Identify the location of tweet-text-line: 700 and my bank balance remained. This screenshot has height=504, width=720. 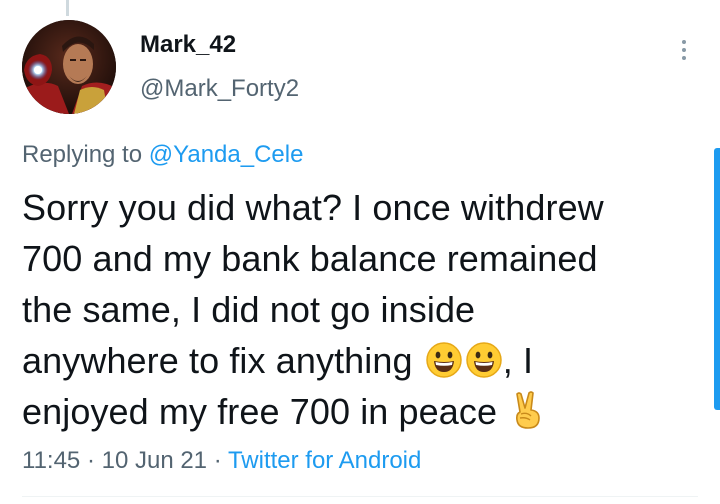
(310, 258).